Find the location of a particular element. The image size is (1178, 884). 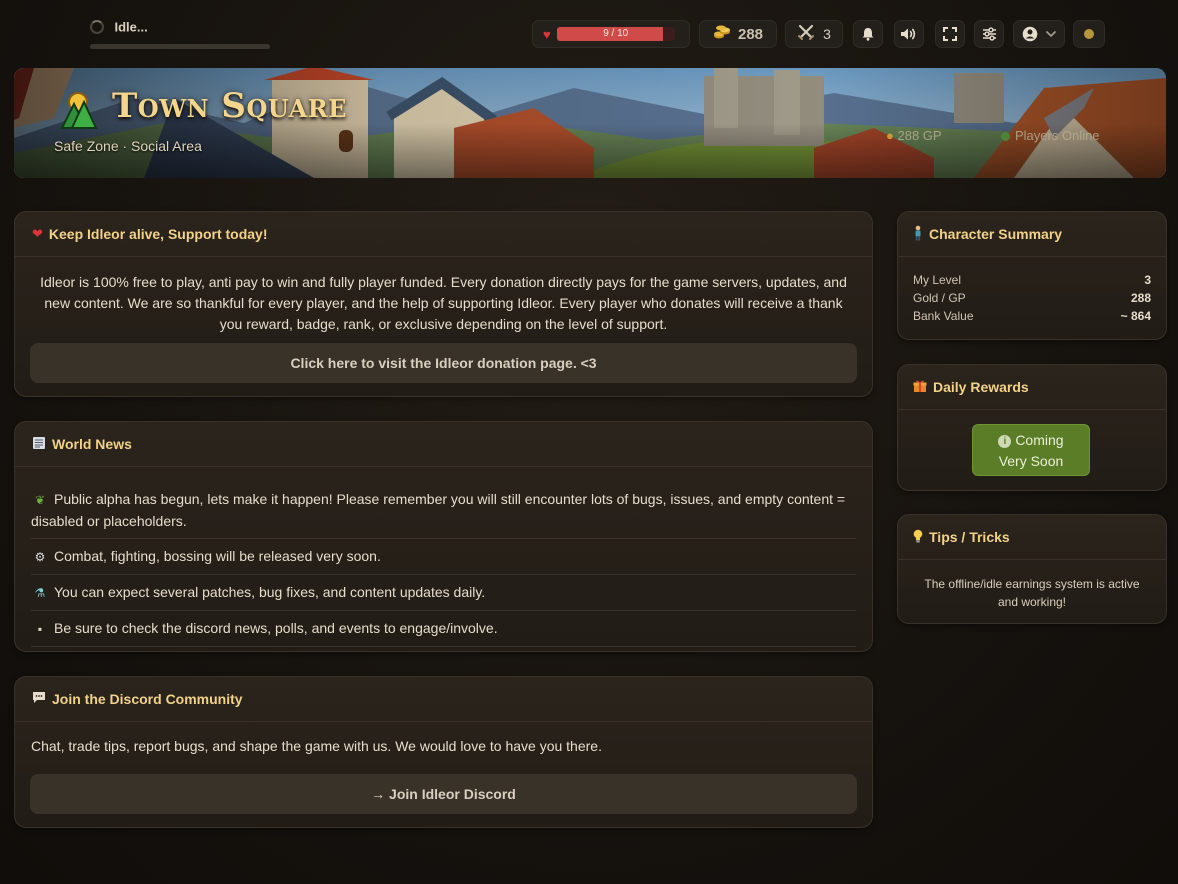

gold-display: 288 is located at coordinates (738, 34).